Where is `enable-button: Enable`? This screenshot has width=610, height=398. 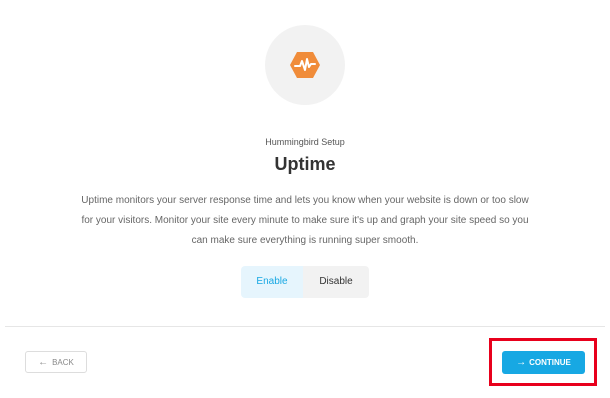 enable-button: Enable is located at coordinates (272, 282).